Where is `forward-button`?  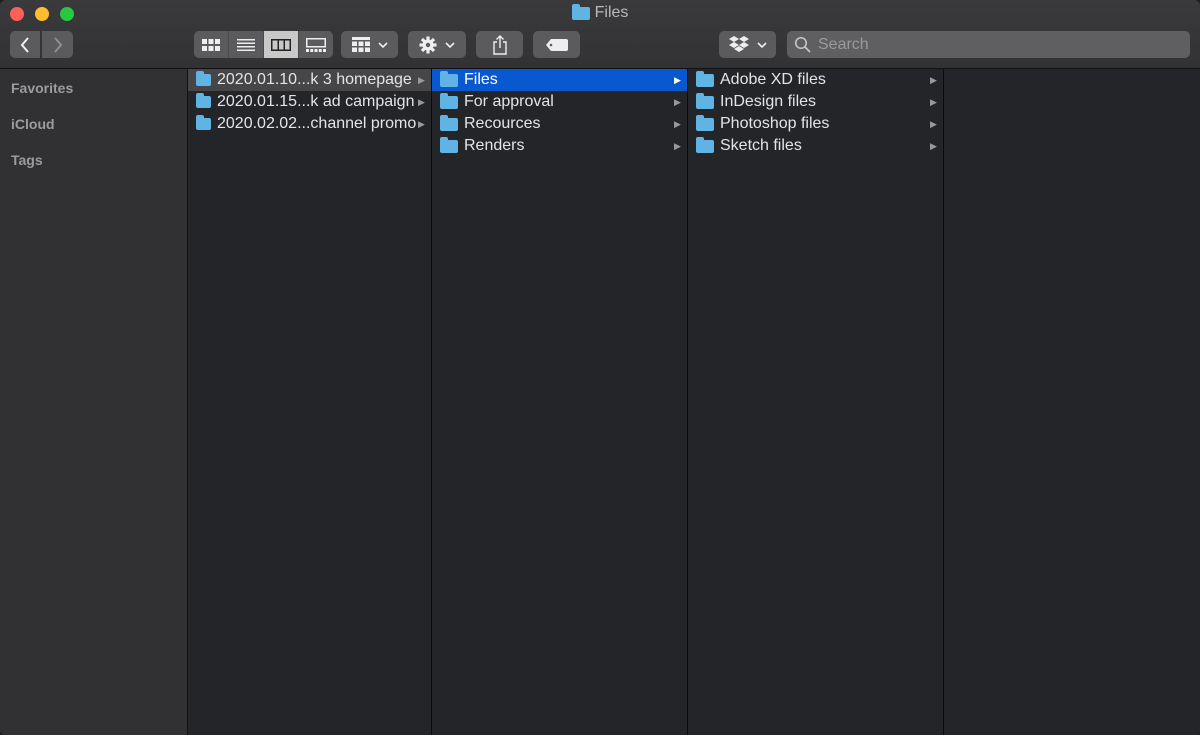 forward-button is located at coordinates (57, 44).